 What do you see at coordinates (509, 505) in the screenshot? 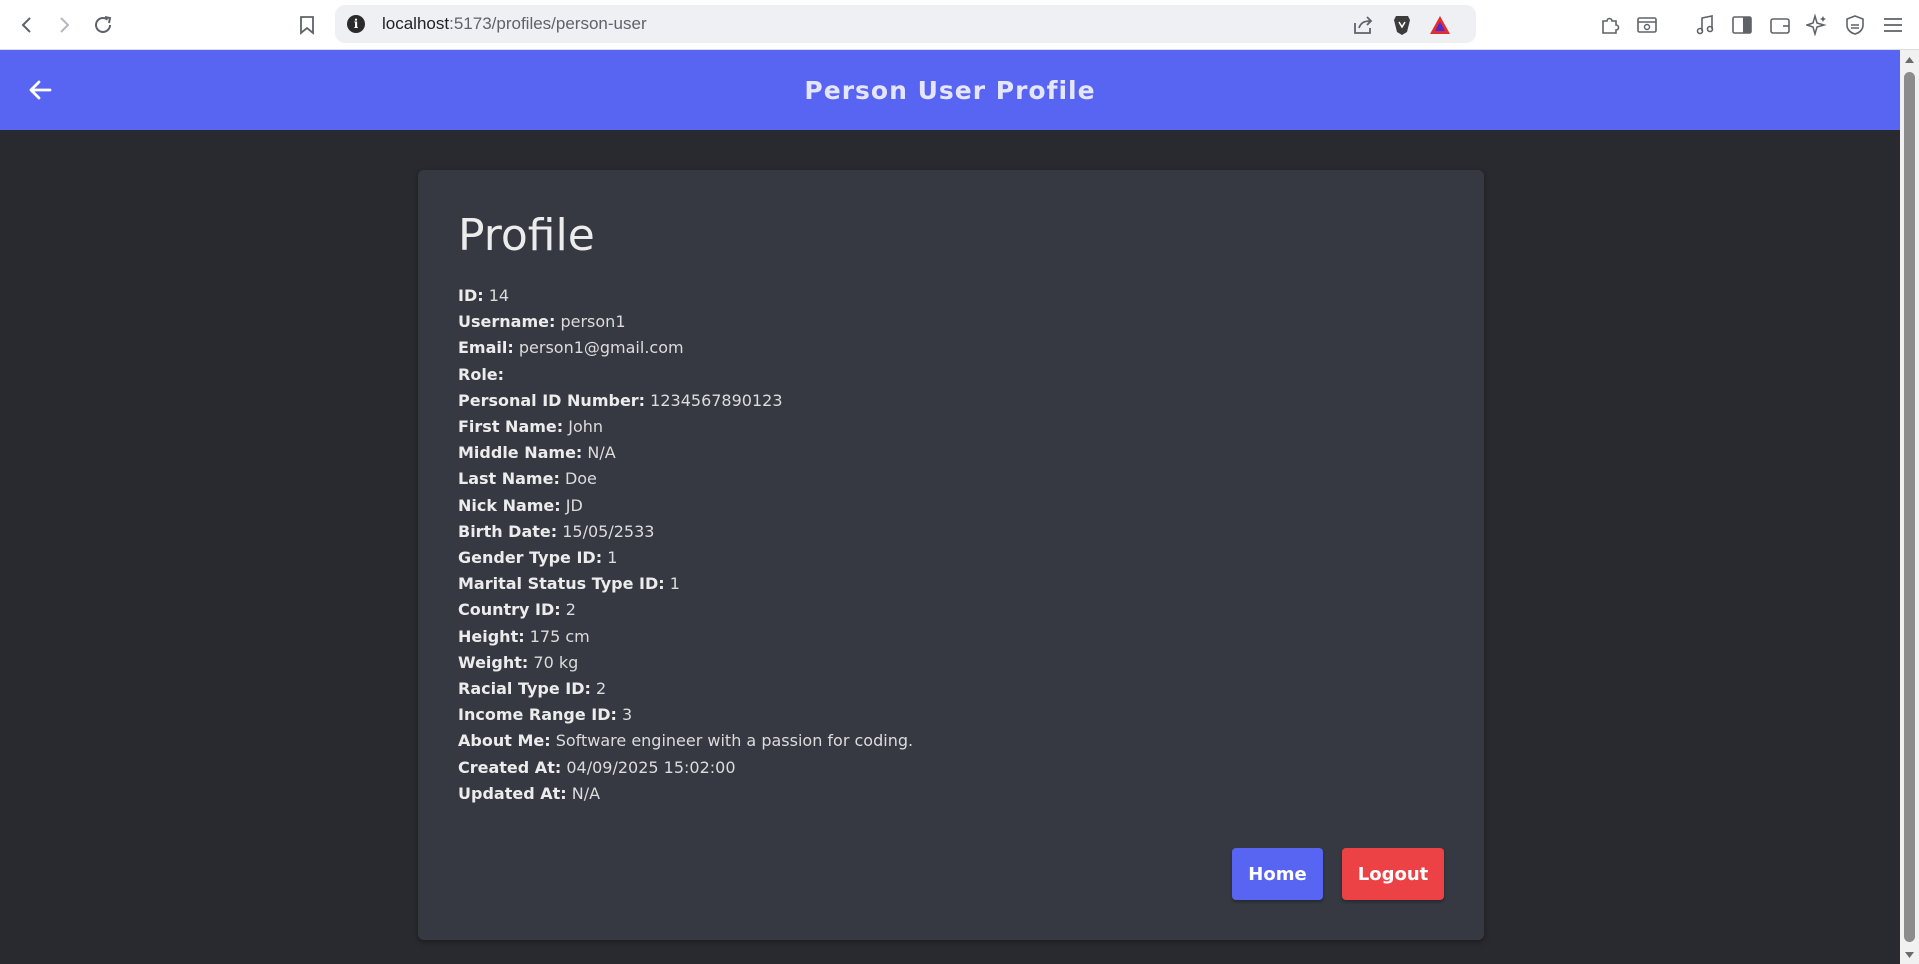
I see `field-label: Nick Name:` at bounding box center [509, 505].